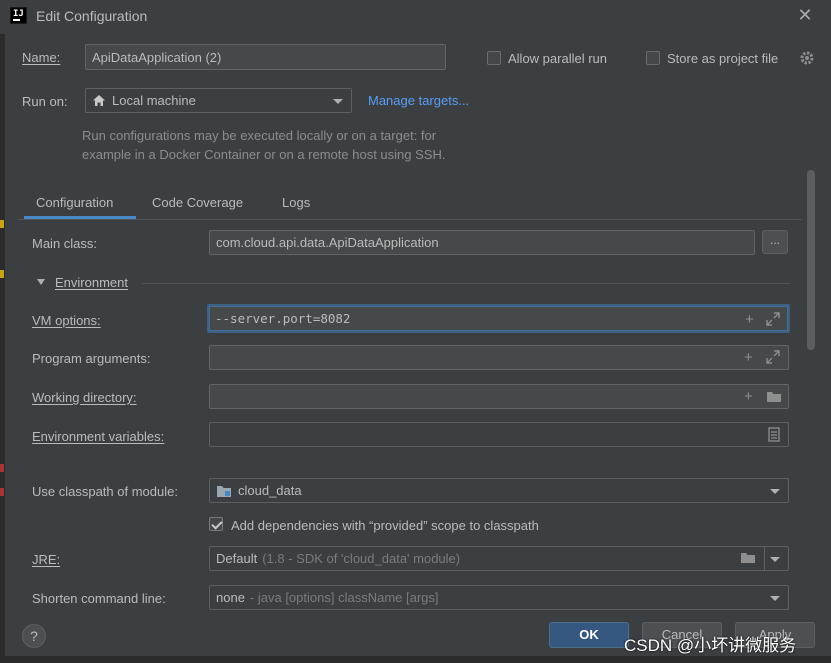  What do you see at coordinates (361, 558) in the screenshot?
I see `jre-detail: (1.8 - SDK of 'cloud_data' module)` at bounding box center [361, 558].